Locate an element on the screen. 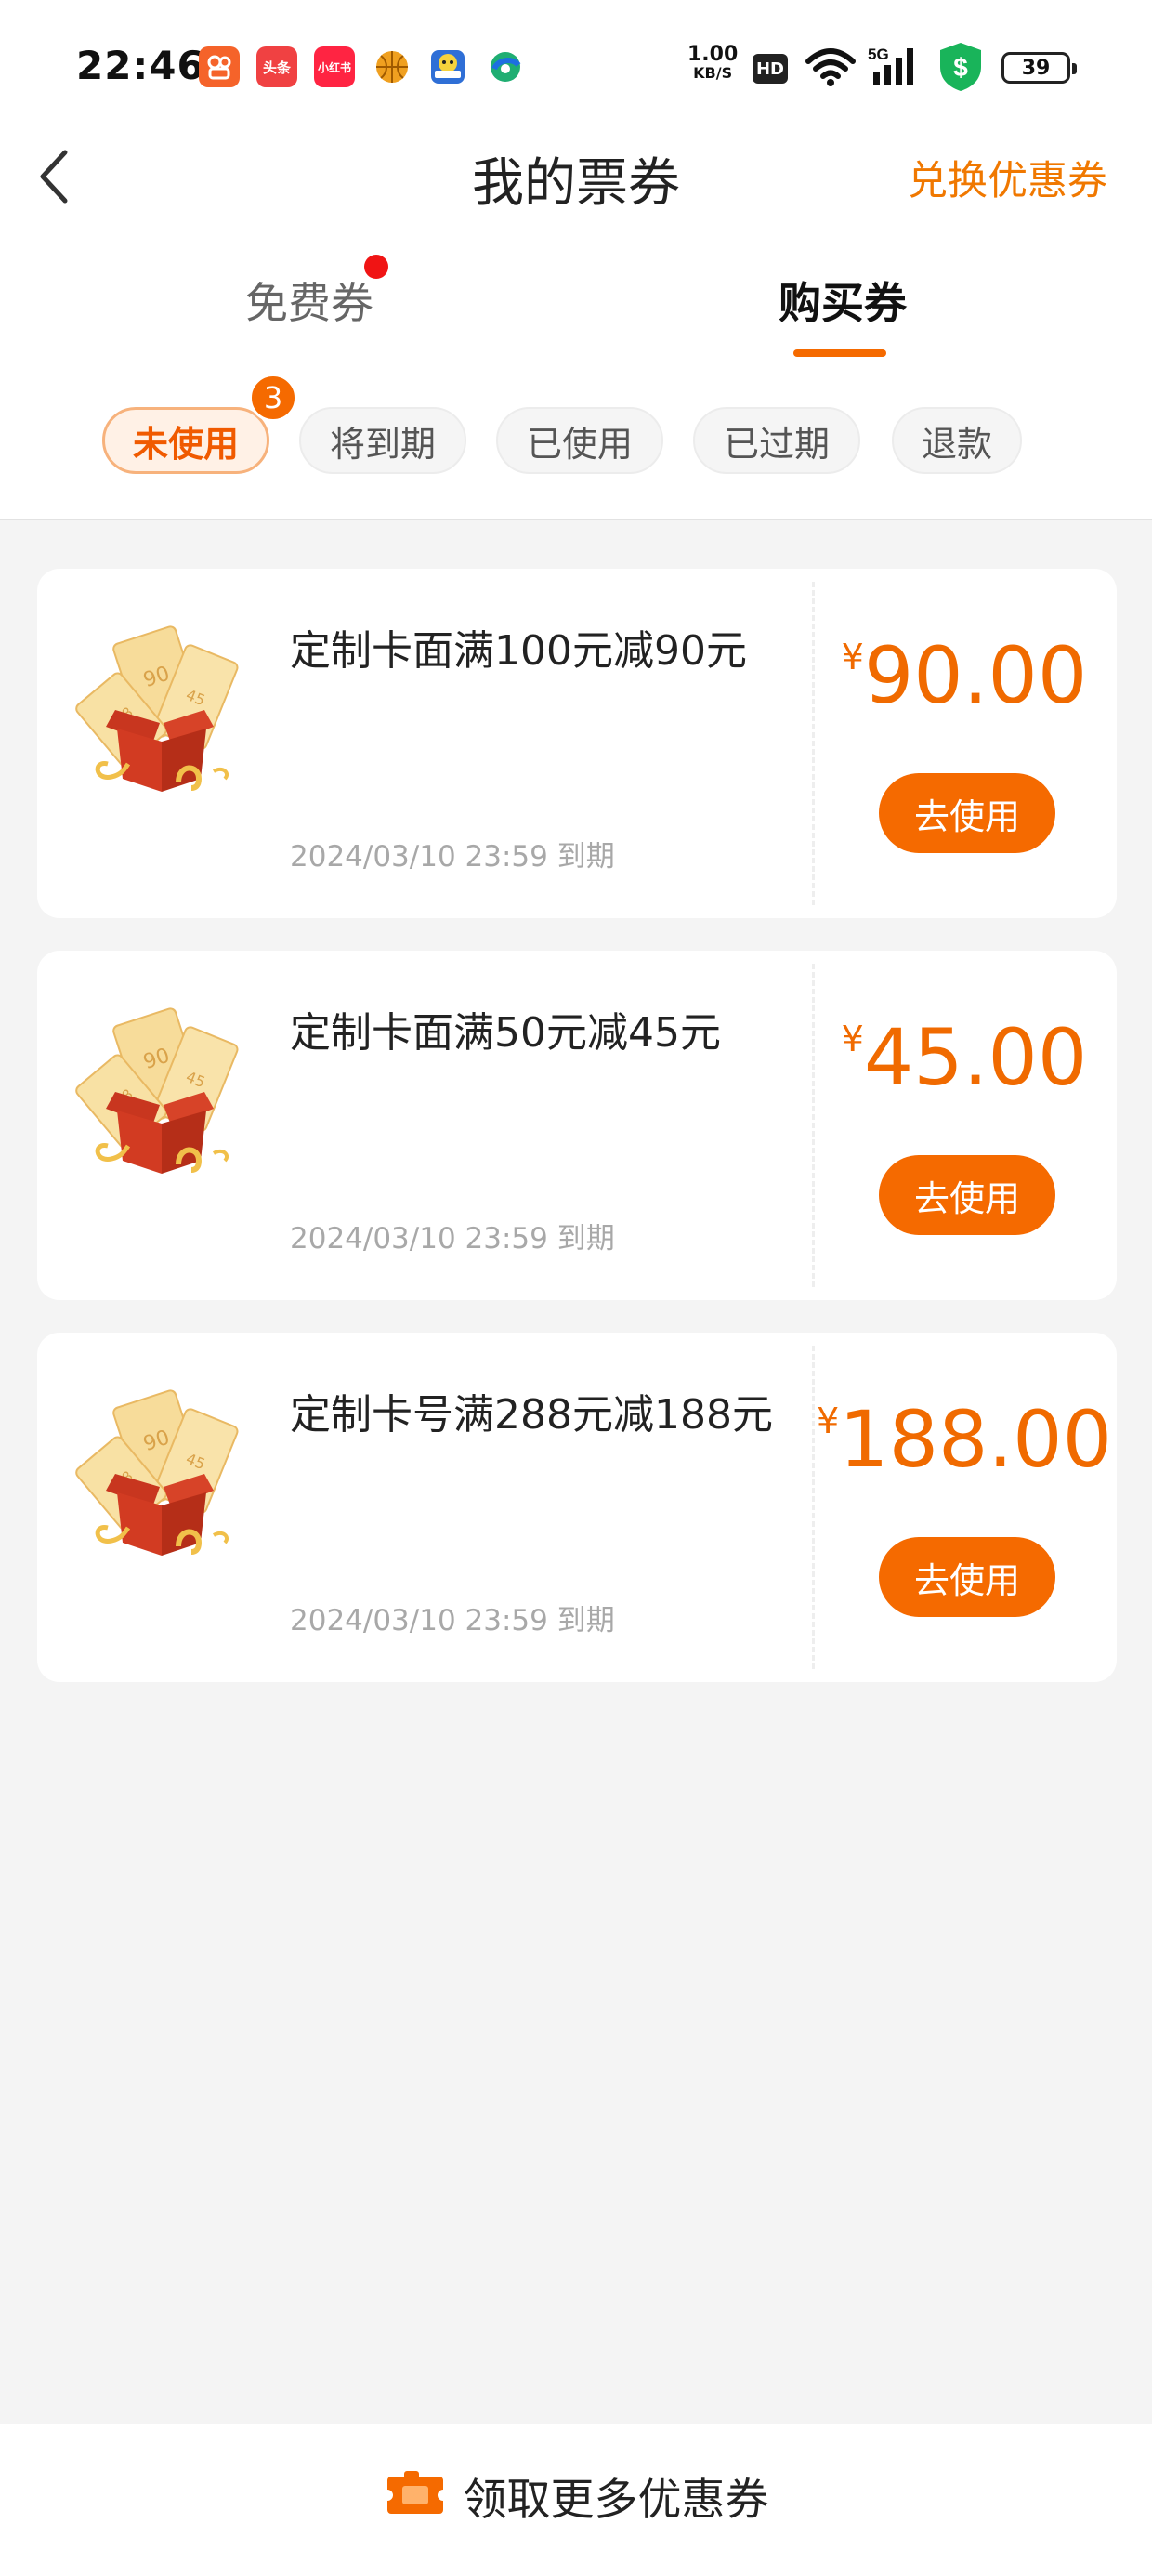  ticket-icon is located at coordinates (414, 2492).